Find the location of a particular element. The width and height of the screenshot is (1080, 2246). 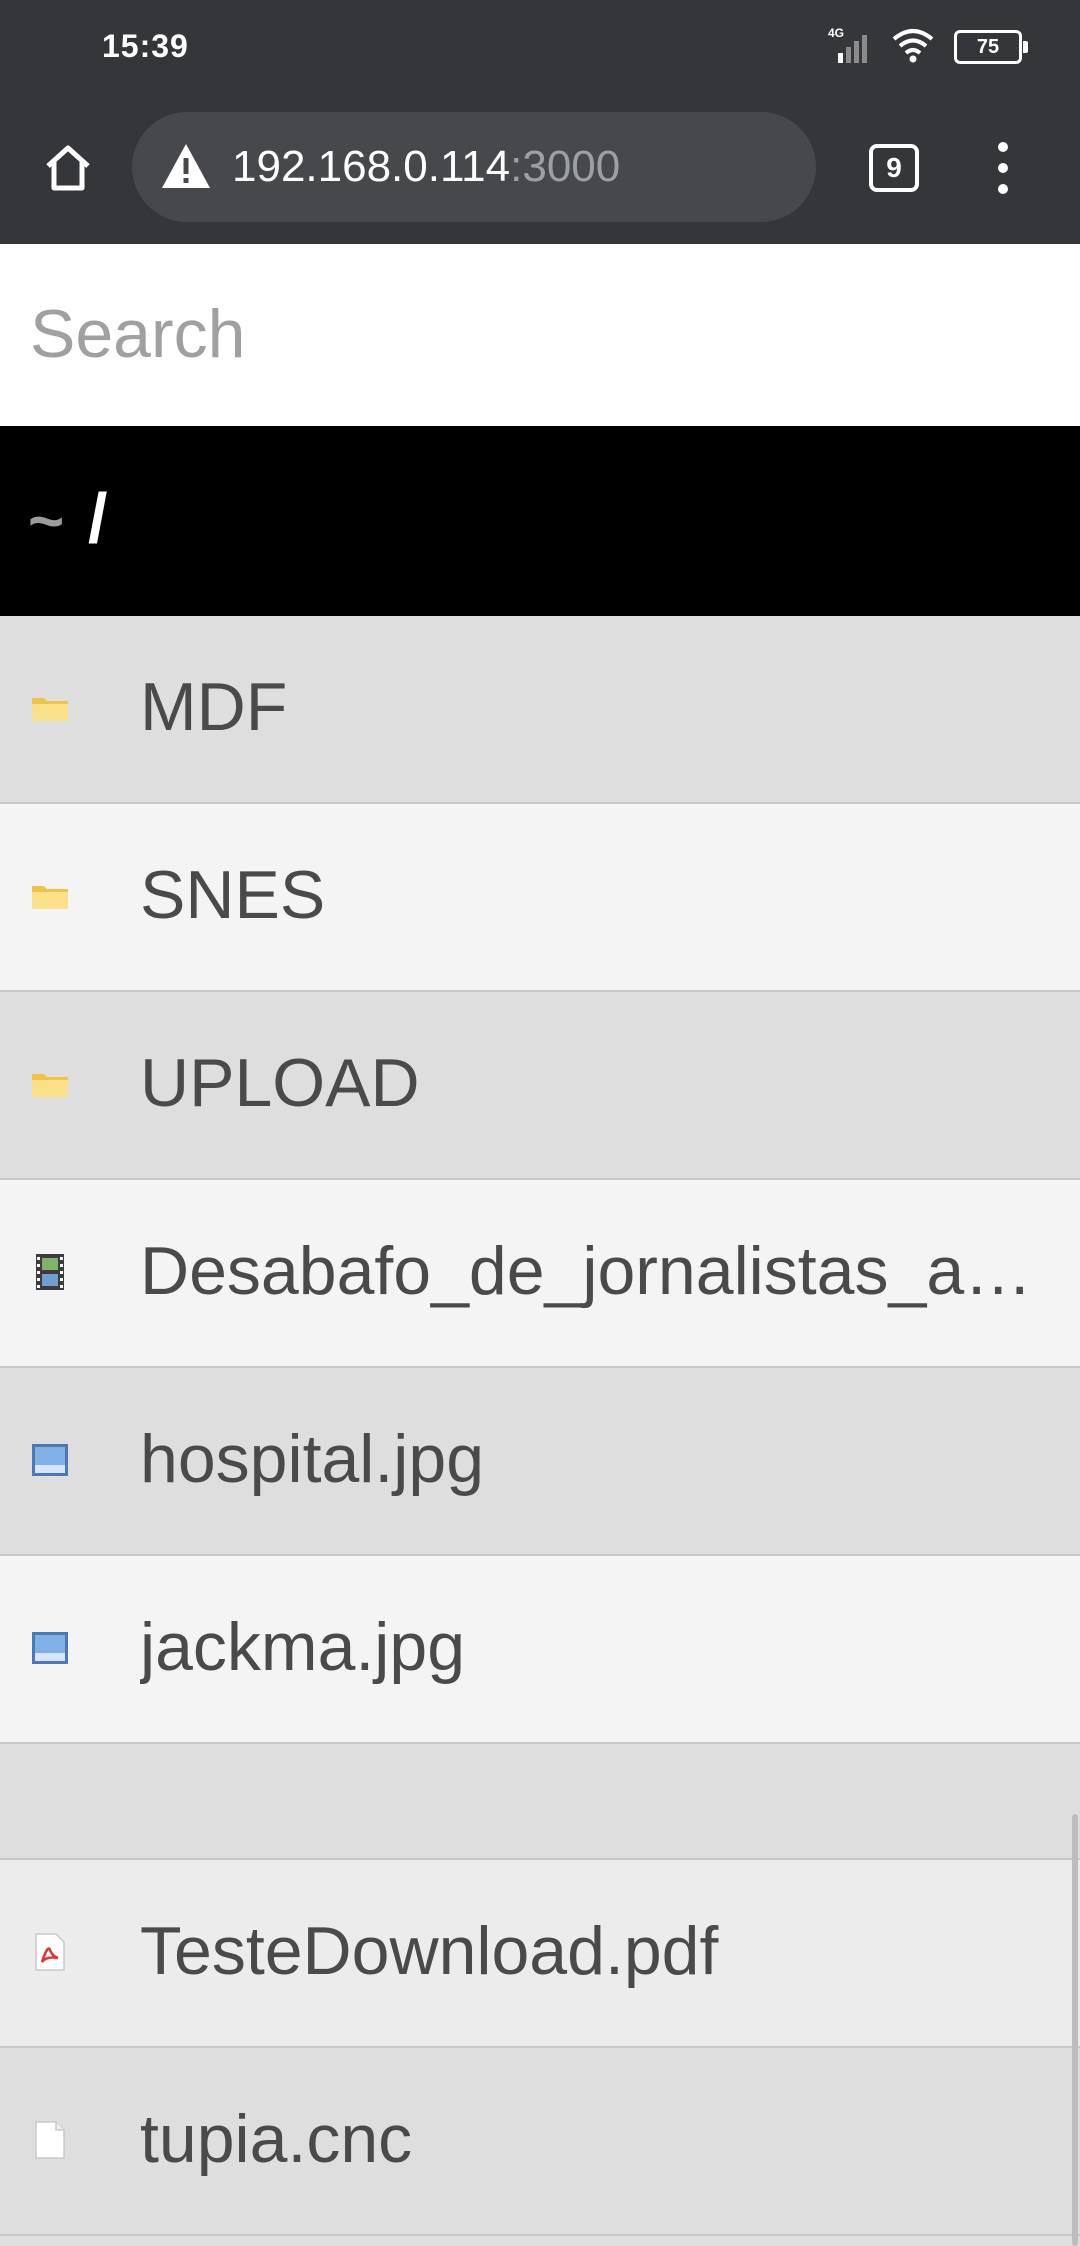

file-row: UPLOAD is located at coordinates (540, 1086).